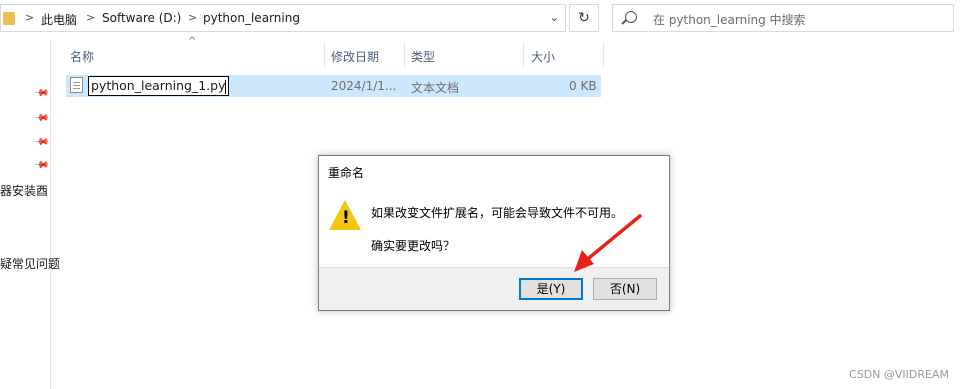 This screenshot has height=389, width=963. I want to click on chevron-down-icon: ⌄, so click(554, 17).